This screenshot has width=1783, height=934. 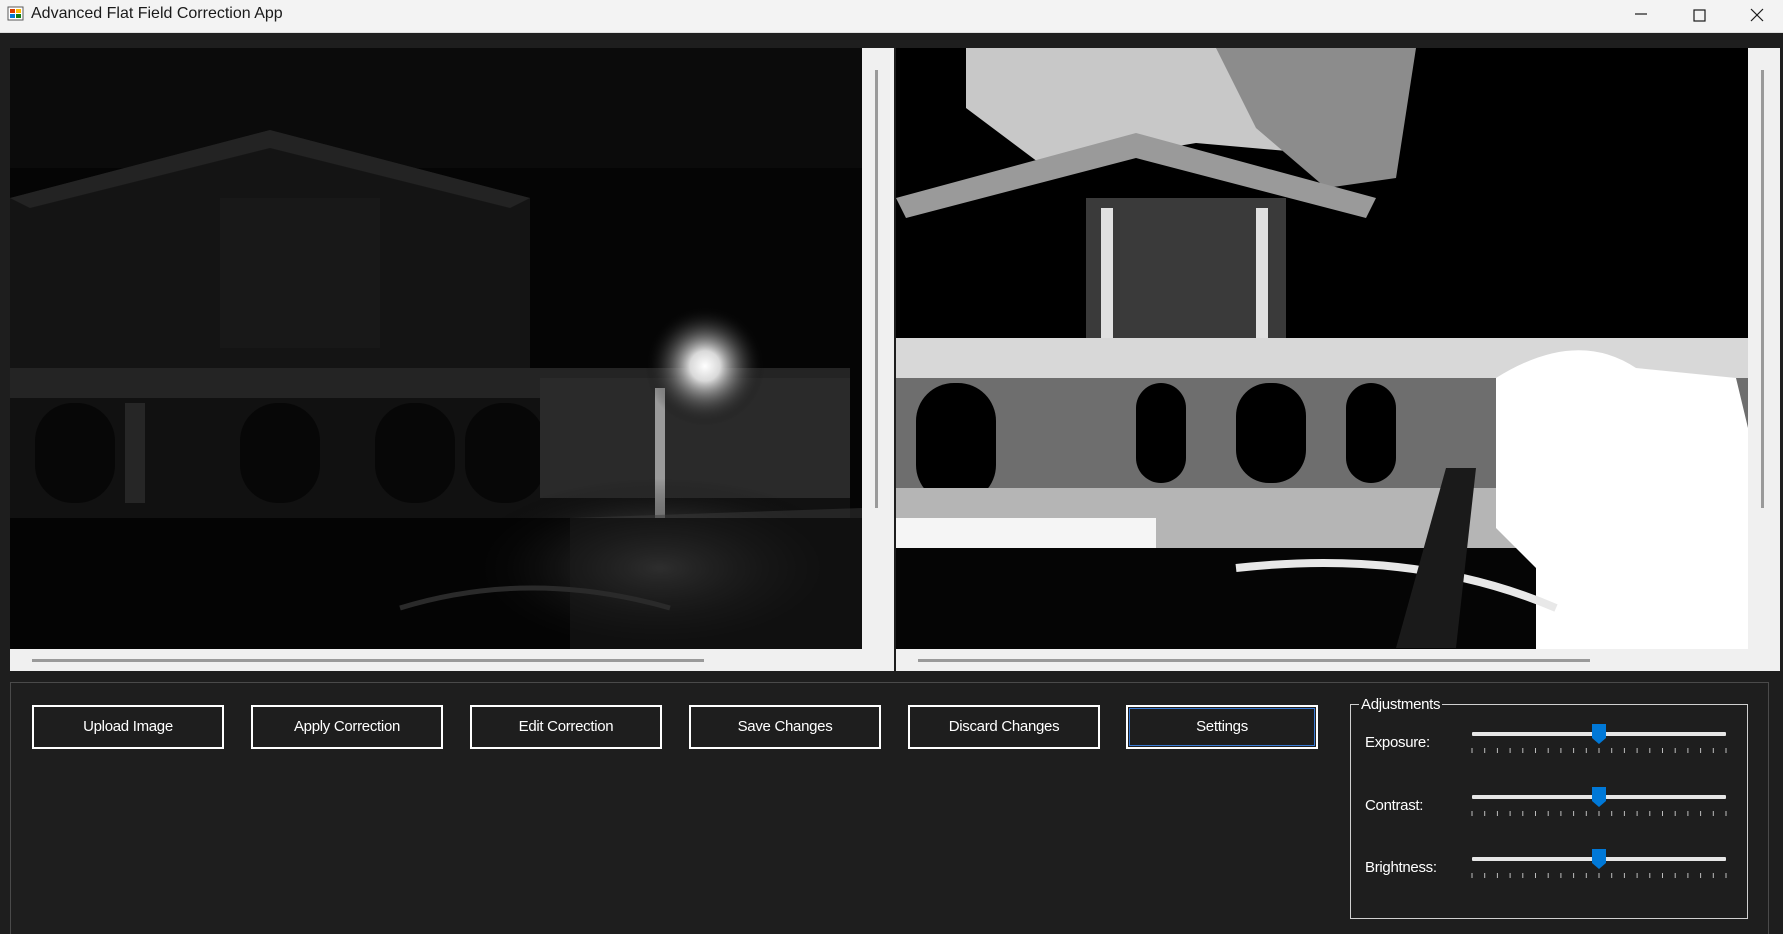 I want to click on maximize-button, so click(x=1699, y=16).